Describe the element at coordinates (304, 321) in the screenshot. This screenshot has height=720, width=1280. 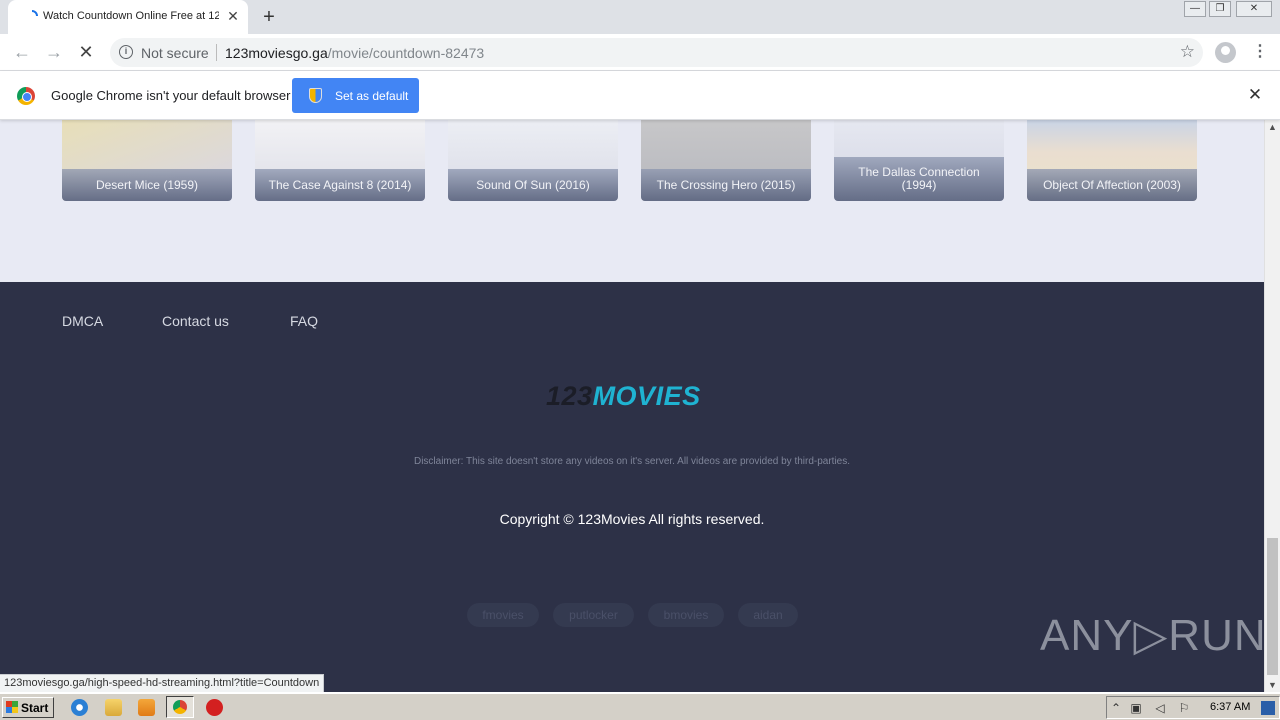
I see `faq-link: FAQ` at that location.